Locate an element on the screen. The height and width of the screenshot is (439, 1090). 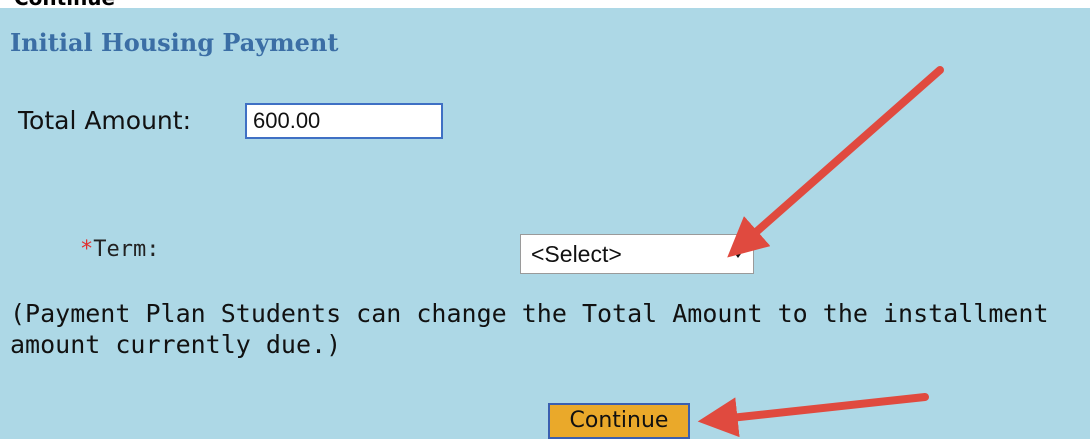
term-select: <Select> is located at coordinates (637, 254).